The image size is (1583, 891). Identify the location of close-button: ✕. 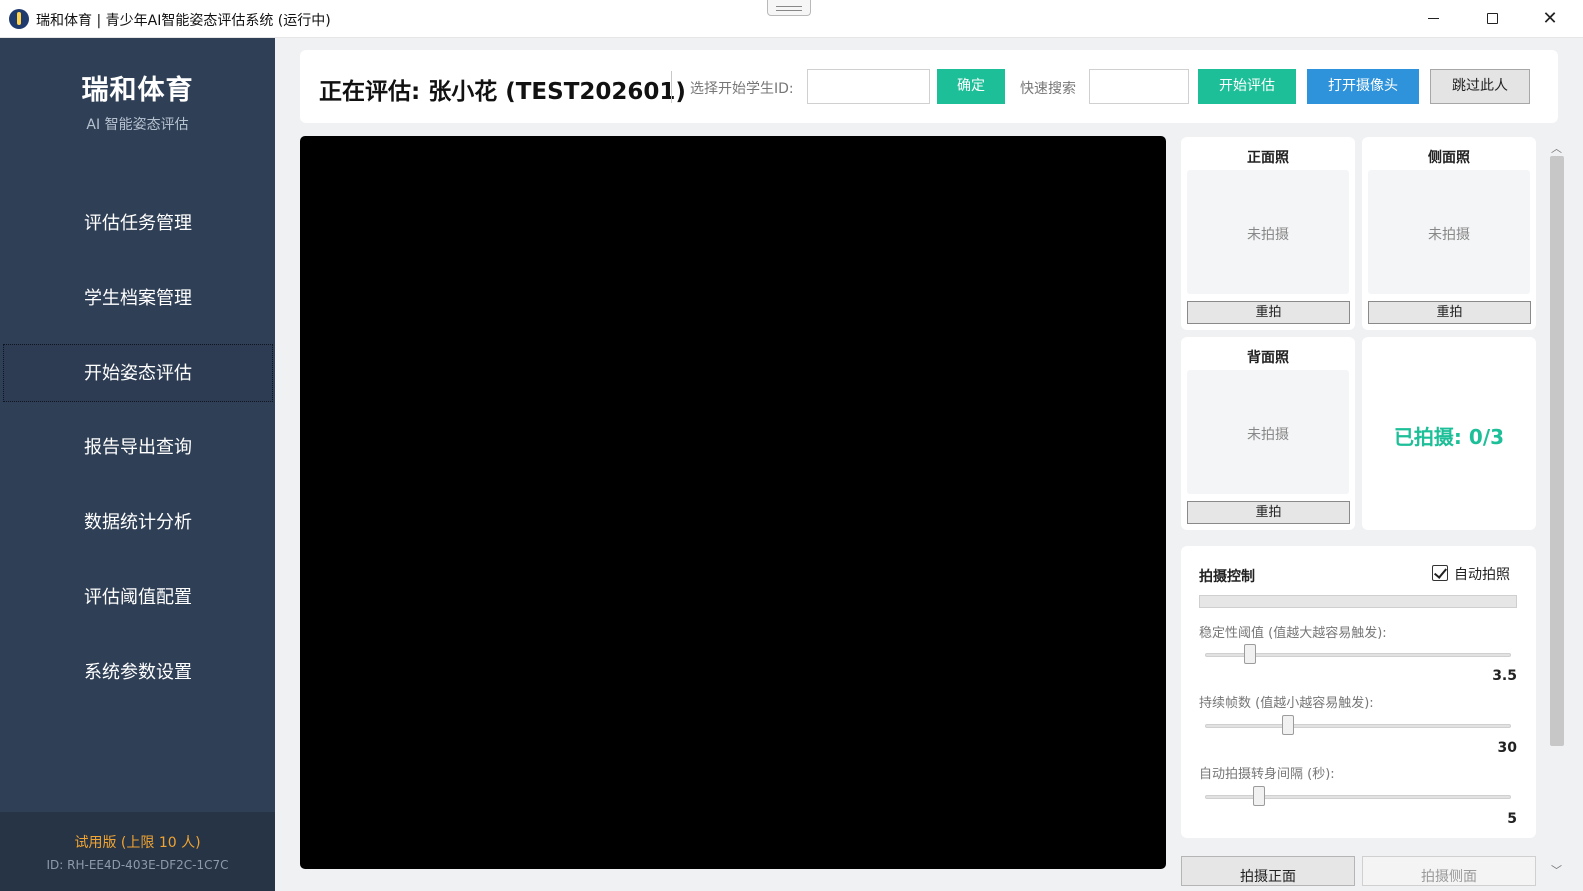
(1550, 19).